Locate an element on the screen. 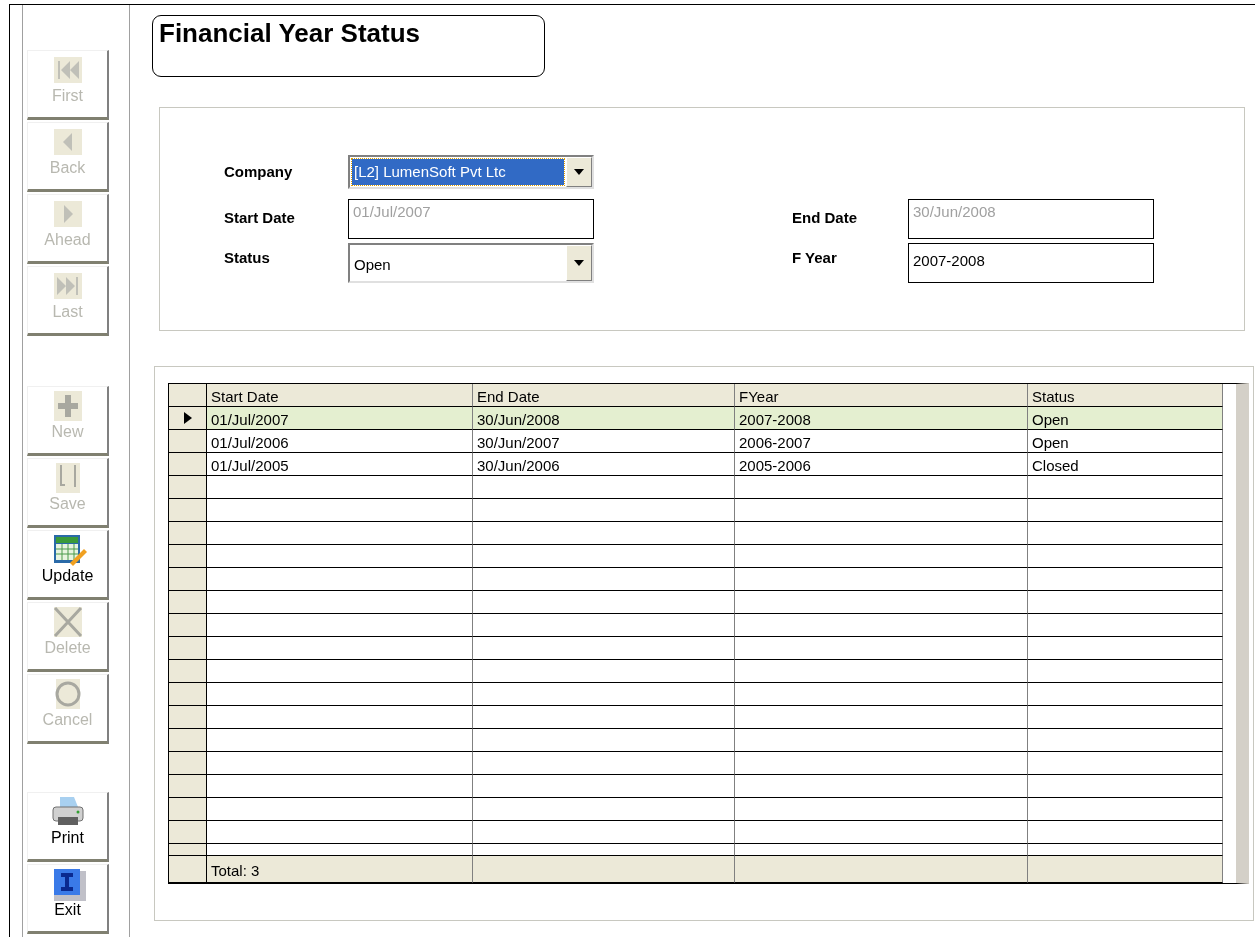 This screenshot has width=1255, height=937. table-cell: 01/Jul/2007 is located at coordinates (340, 418).